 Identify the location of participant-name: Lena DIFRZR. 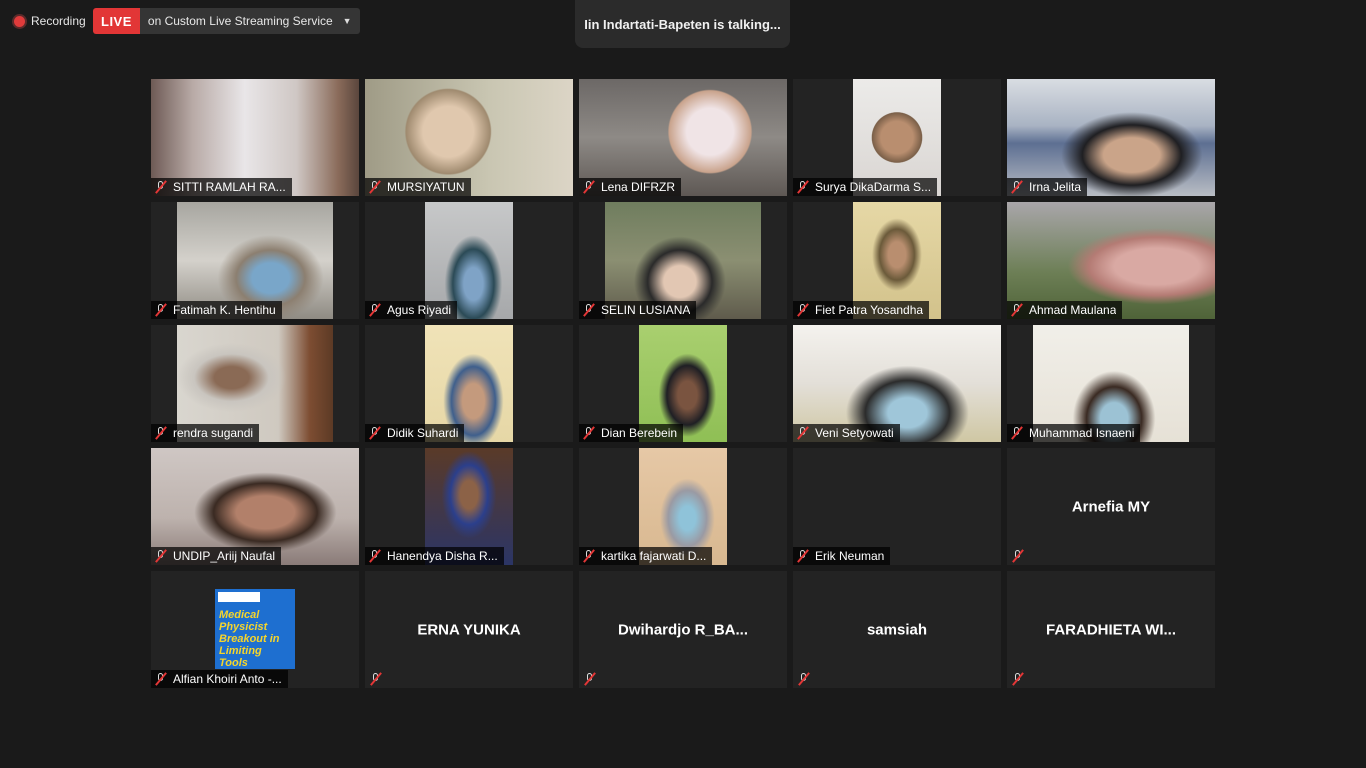
(638, 187).